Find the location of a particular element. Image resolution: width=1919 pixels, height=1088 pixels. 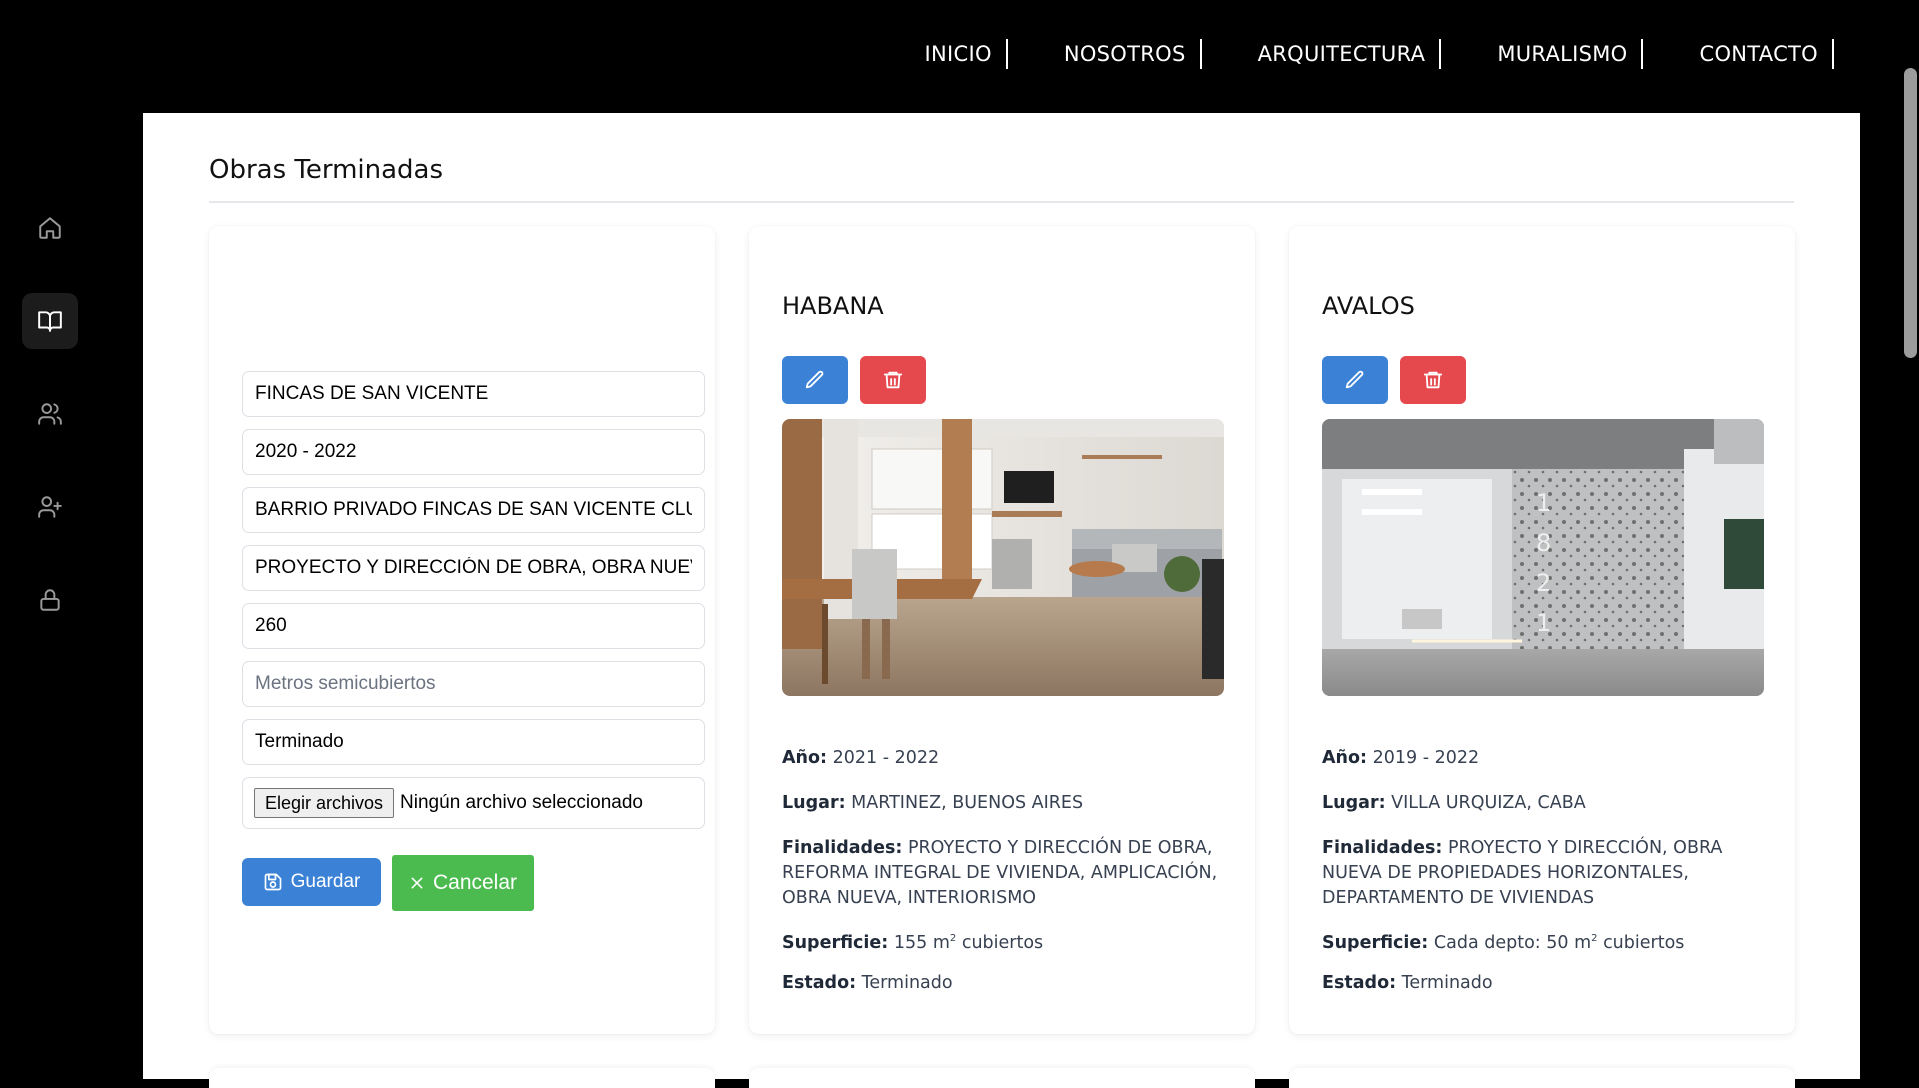

project-place: Lugar: MARTINEZ, BUENOS AIRES is located at coordinates (1006, 803).